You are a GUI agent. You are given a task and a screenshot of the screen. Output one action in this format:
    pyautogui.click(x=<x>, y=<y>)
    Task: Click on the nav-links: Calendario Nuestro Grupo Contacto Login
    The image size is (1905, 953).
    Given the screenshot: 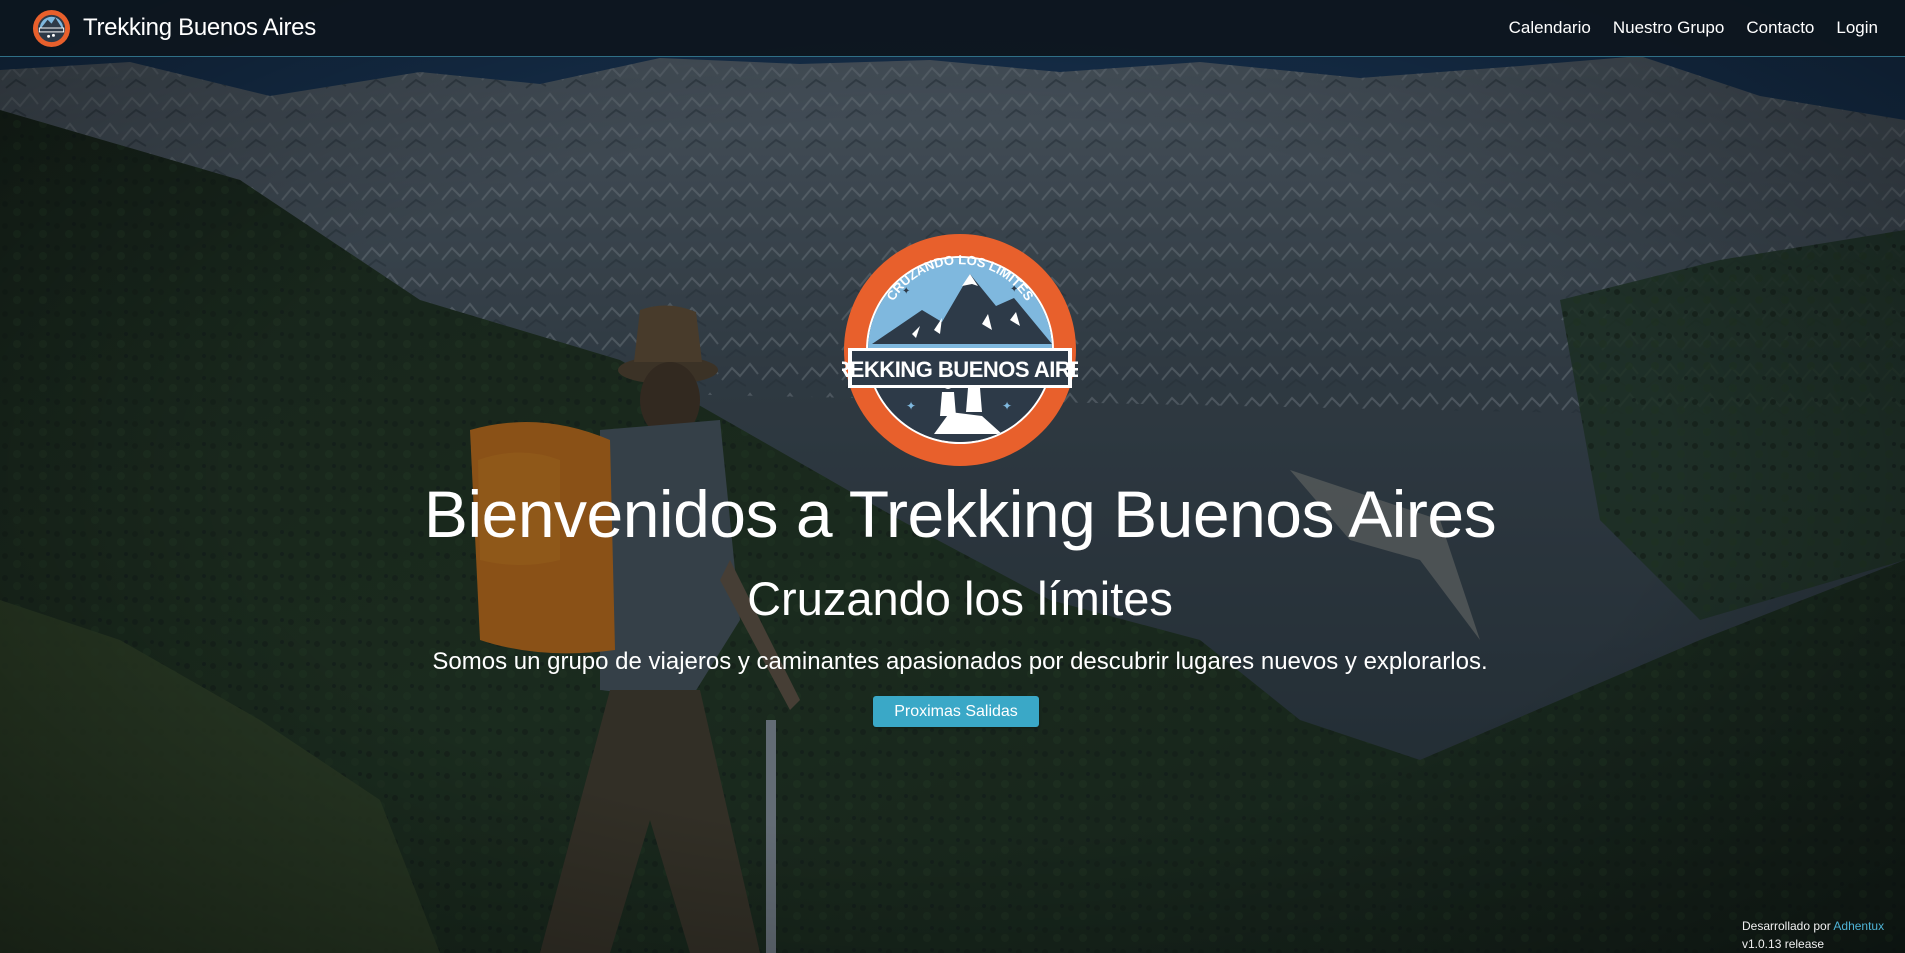 What is the action you would take?
    pyautogui.click(x=1682, y=28)
    